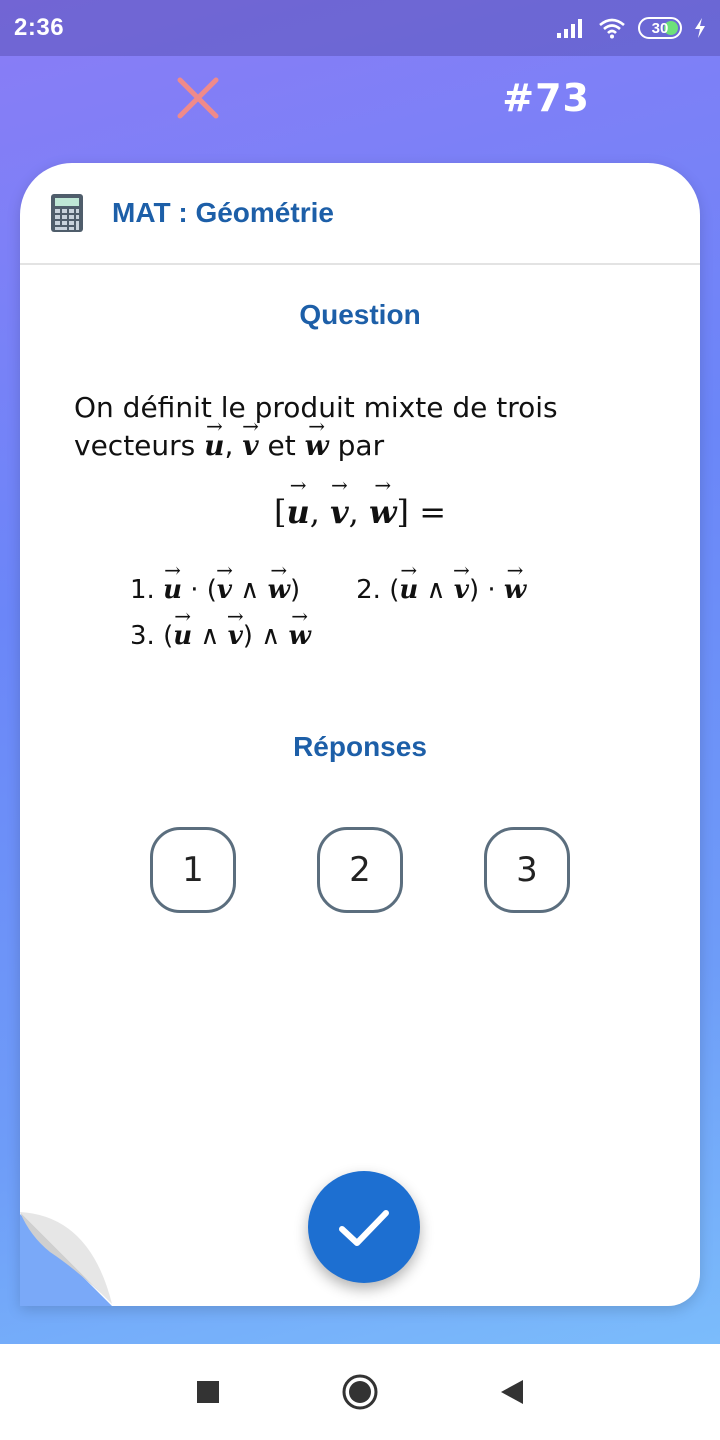  I want to click on status-bar: 2:36 30, so click(360, 28).